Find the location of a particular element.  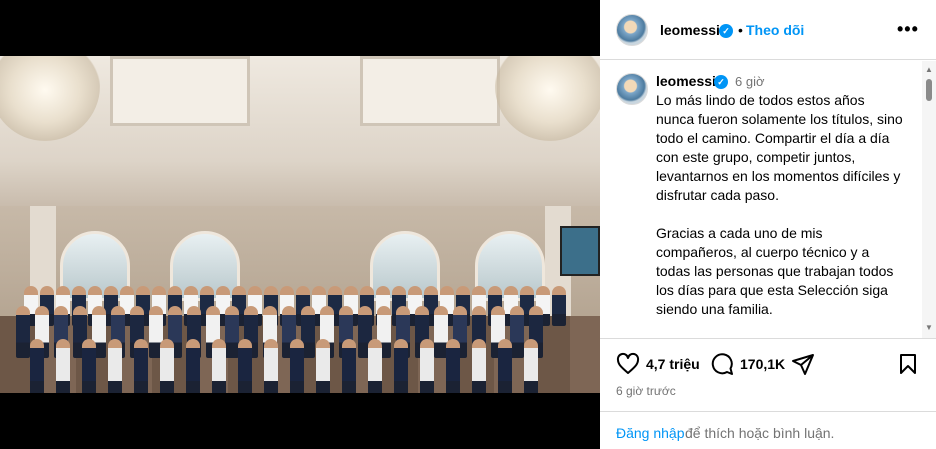

comment-icon is located at coordinates (722, 364).